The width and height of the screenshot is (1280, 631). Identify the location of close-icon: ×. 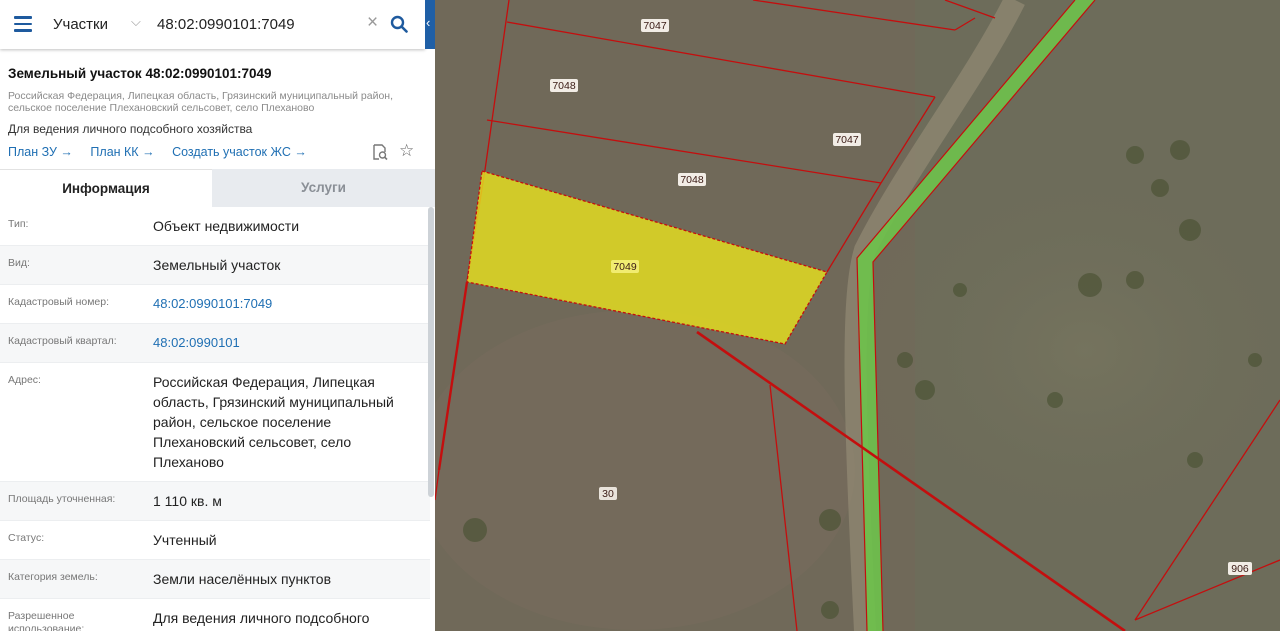
(372, 23).